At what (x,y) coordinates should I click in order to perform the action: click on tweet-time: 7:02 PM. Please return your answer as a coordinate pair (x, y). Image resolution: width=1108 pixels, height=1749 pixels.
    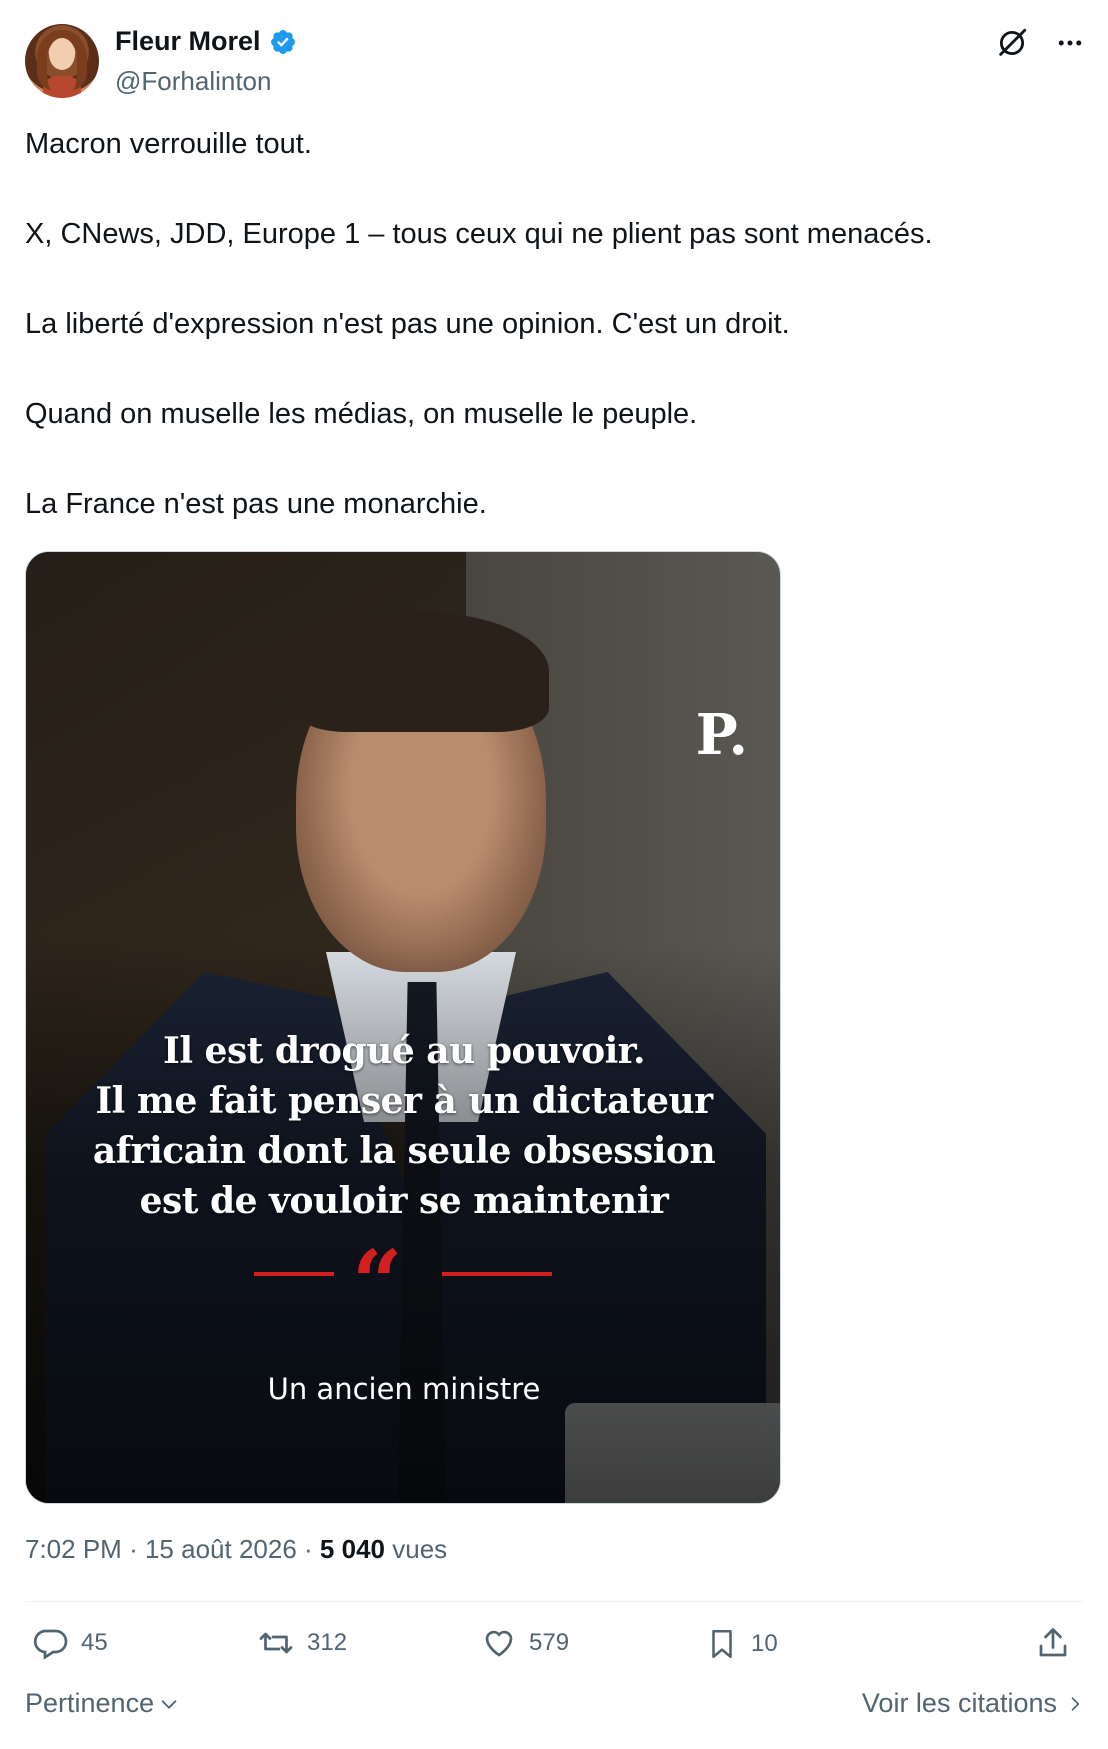
    Looking at the image, I should click on (73, 1549).